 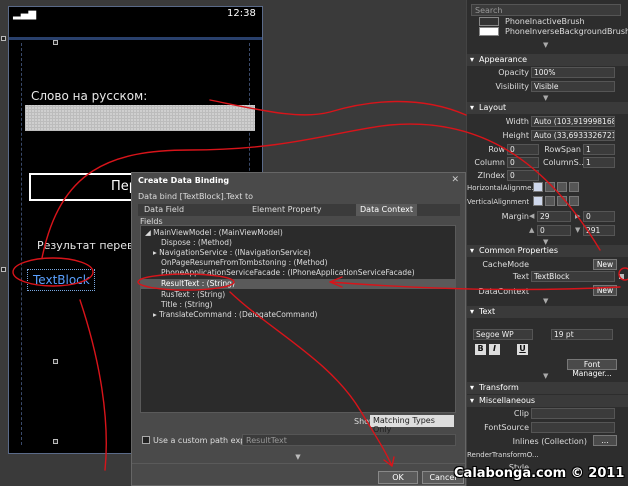 What do you see at coordinates (494, 349) in the screenshot?
I see `italic-button: I` at bounding box center [494, 349].